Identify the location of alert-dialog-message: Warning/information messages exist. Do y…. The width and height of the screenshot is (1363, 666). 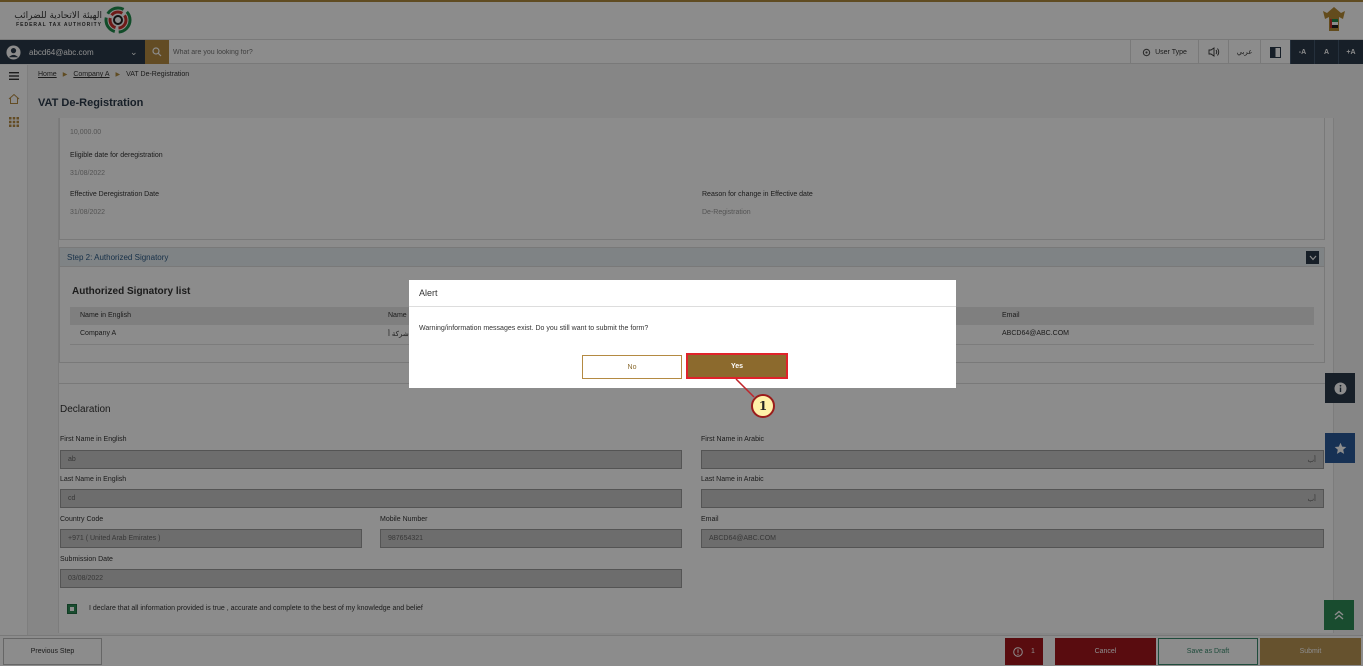
(534, 328).